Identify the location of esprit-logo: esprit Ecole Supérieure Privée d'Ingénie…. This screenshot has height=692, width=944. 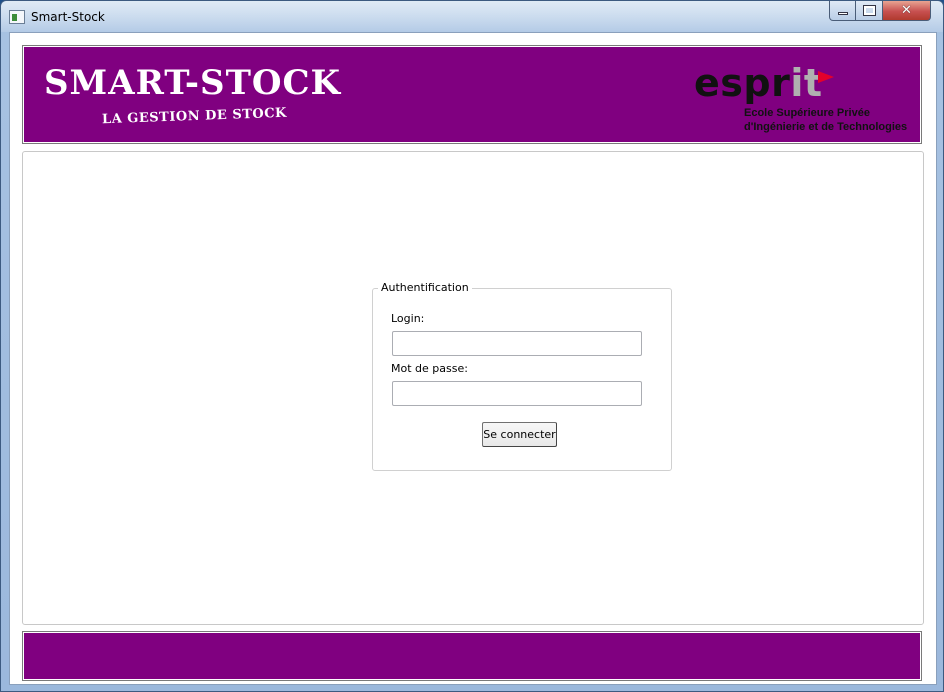
(804, 98).